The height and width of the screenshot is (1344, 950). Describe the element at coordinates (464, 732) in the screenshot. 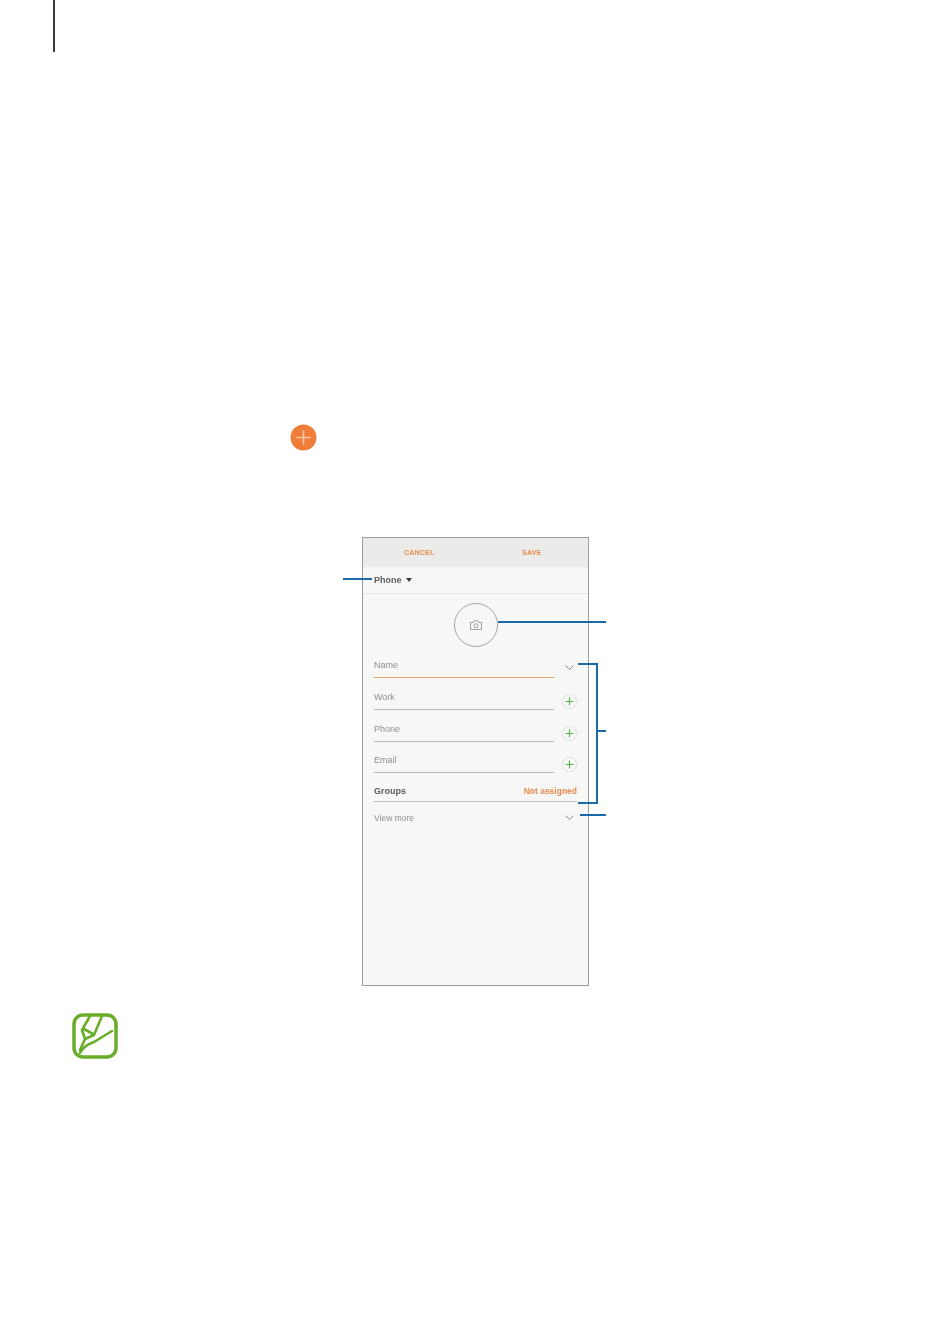

I see `text-field: Phone` at that location.